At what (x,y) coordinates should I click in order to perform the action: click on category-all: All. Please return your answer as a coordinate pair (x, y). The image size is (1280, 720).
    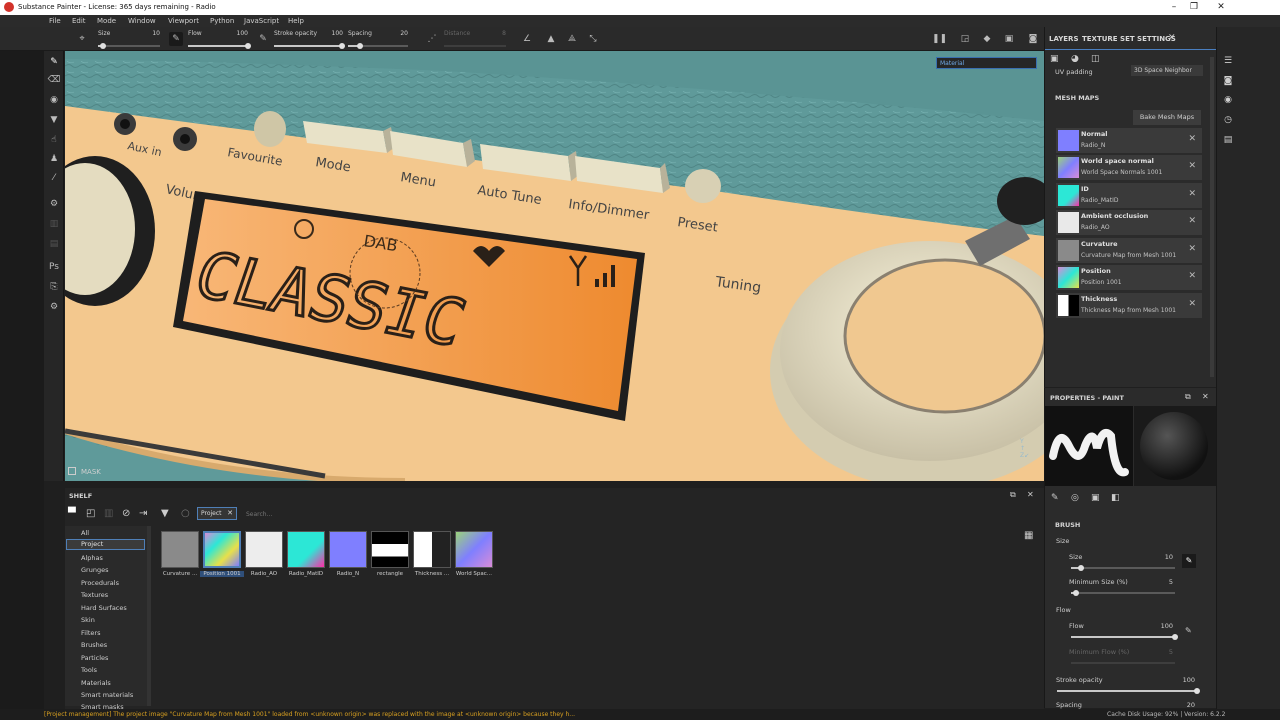
    Looking at the image, I should click on (85, 533).